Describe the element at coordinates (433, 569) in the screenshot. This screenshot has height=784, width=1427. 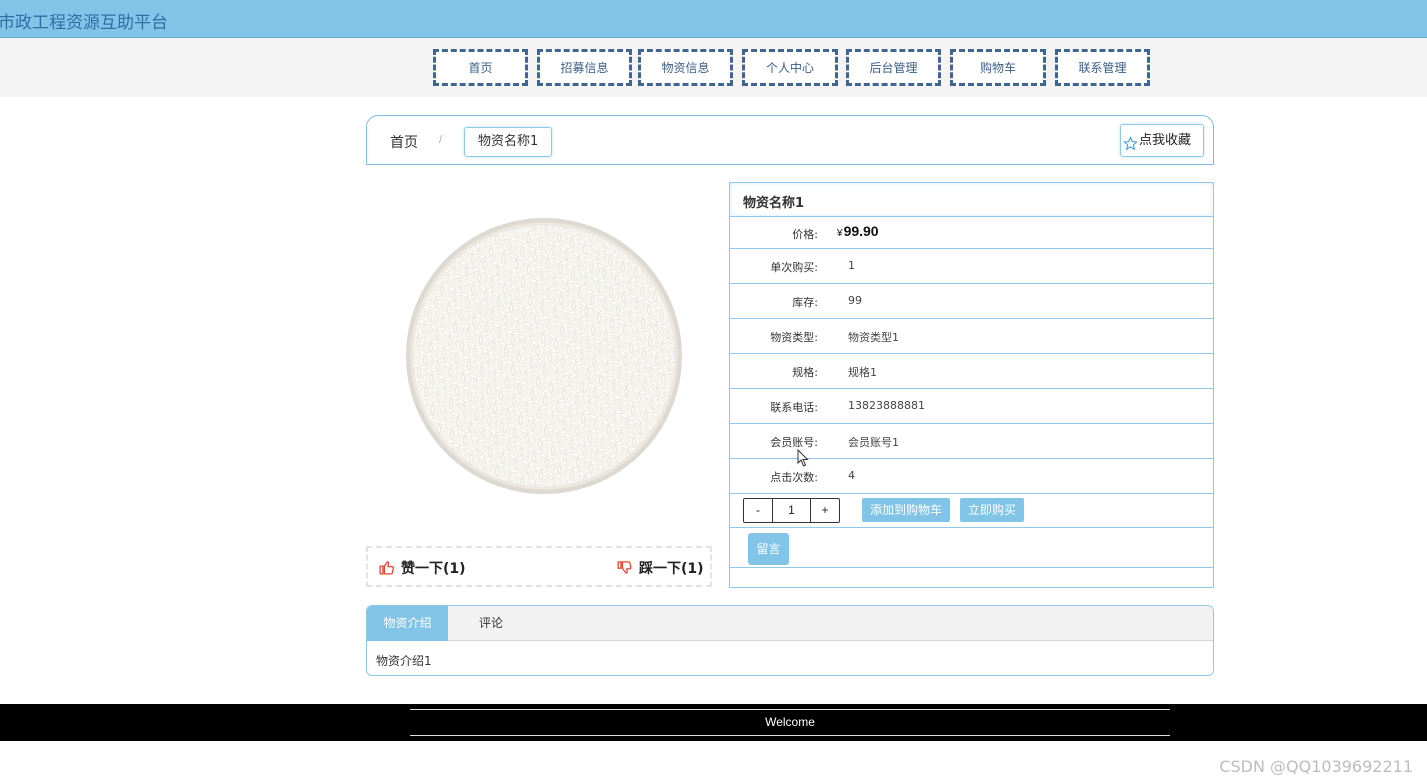
I see `like-label: 赞一下(1)` at that location.